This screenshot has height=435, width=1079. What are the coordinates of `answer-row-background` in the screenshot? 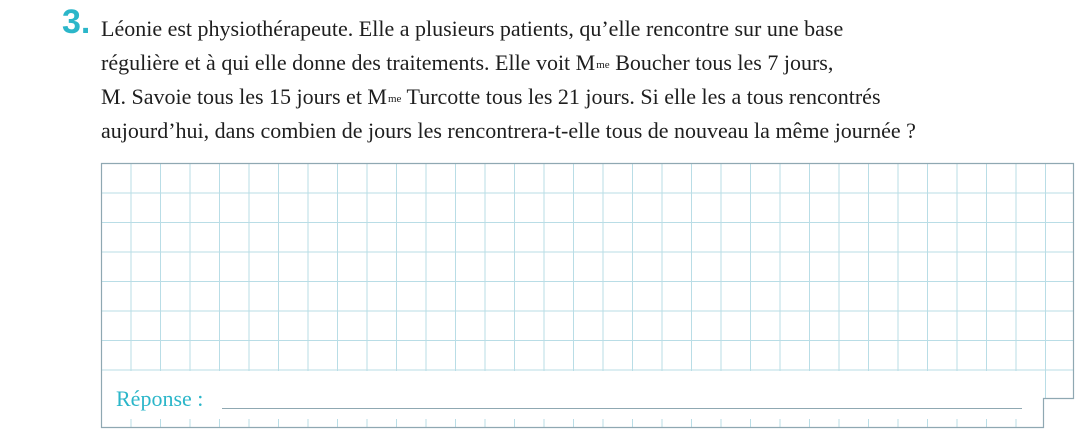 It's located at (572, 395).